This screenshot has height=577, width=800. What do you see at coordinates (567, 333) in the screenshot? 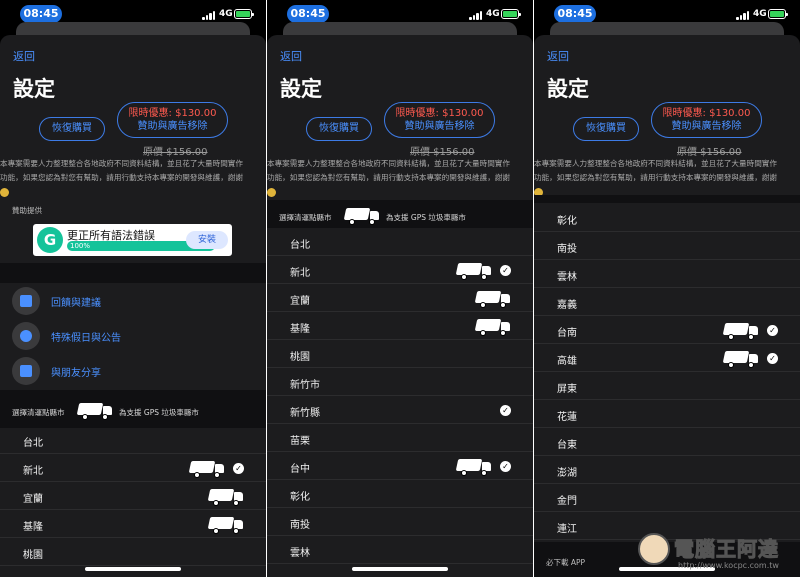
I see `city-name: 台南` at bounding box center [567, 333].